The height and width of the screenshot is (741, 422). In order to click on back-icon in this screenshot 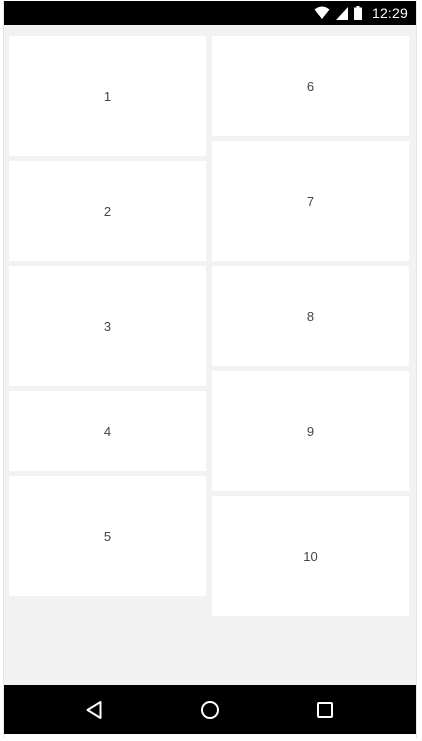, I will do `click(94, 710)`.